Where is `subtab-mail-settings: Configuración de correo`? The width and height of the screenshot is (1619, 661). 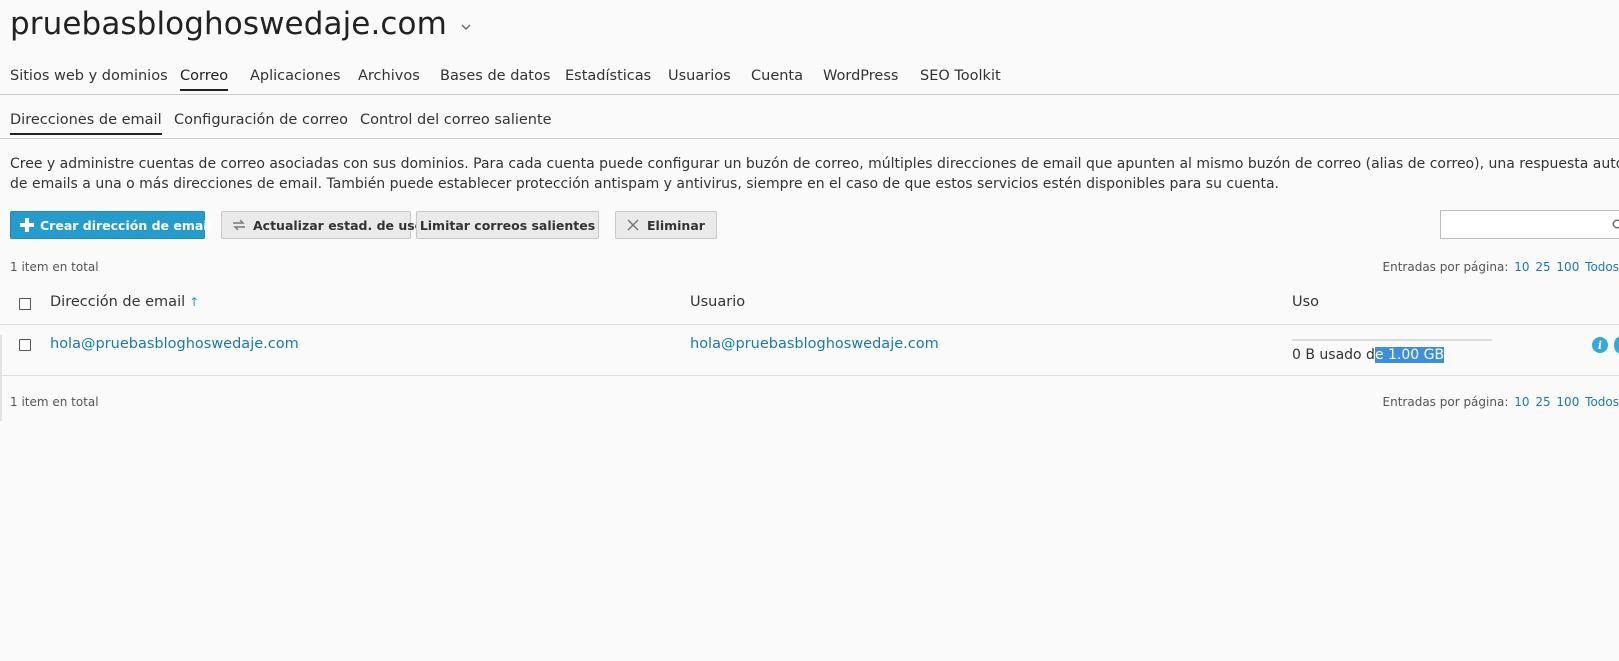 subtab-mail-settings: Configuración de correo is located at coordinates (261, 120).